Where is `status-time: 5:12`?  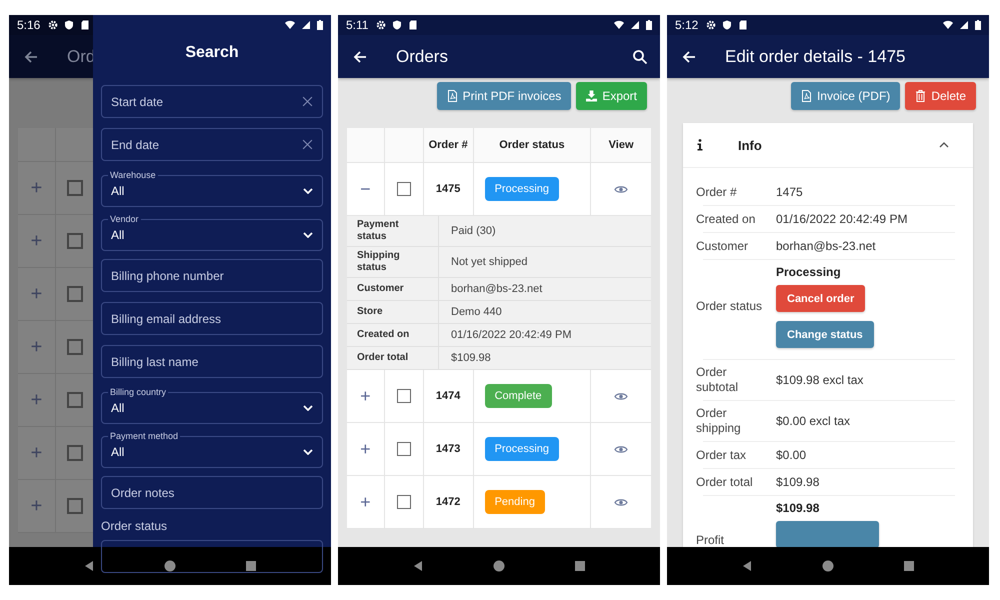
status-time: 5:12 is located at coordinates (686, 25).